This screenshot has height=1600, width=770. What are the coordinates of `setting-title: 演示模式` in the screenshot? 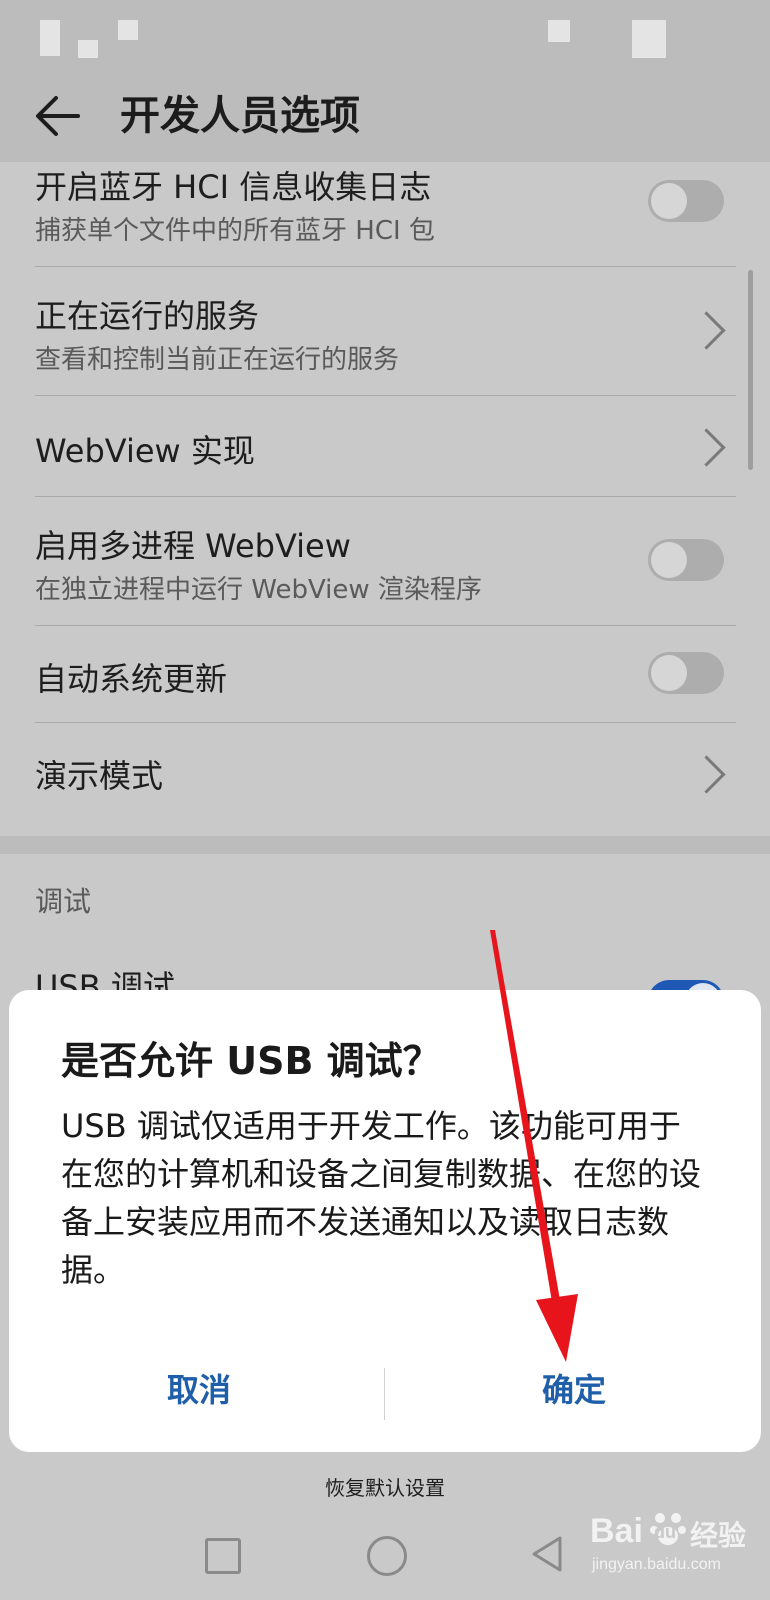 It's located at (99, 776).